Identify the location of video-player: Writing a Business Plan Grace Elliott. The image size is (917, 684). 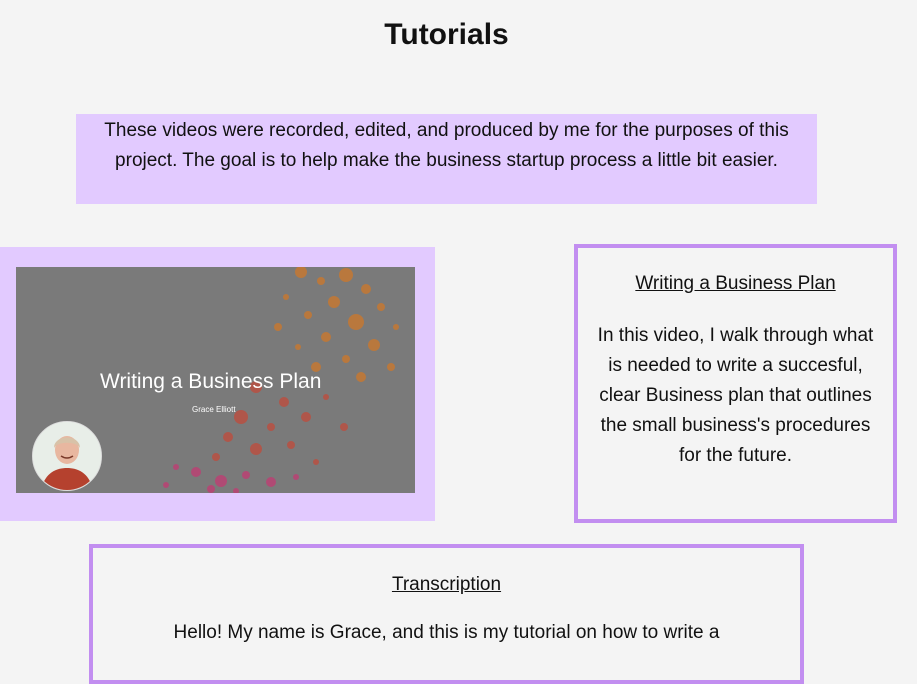
(215, 380).